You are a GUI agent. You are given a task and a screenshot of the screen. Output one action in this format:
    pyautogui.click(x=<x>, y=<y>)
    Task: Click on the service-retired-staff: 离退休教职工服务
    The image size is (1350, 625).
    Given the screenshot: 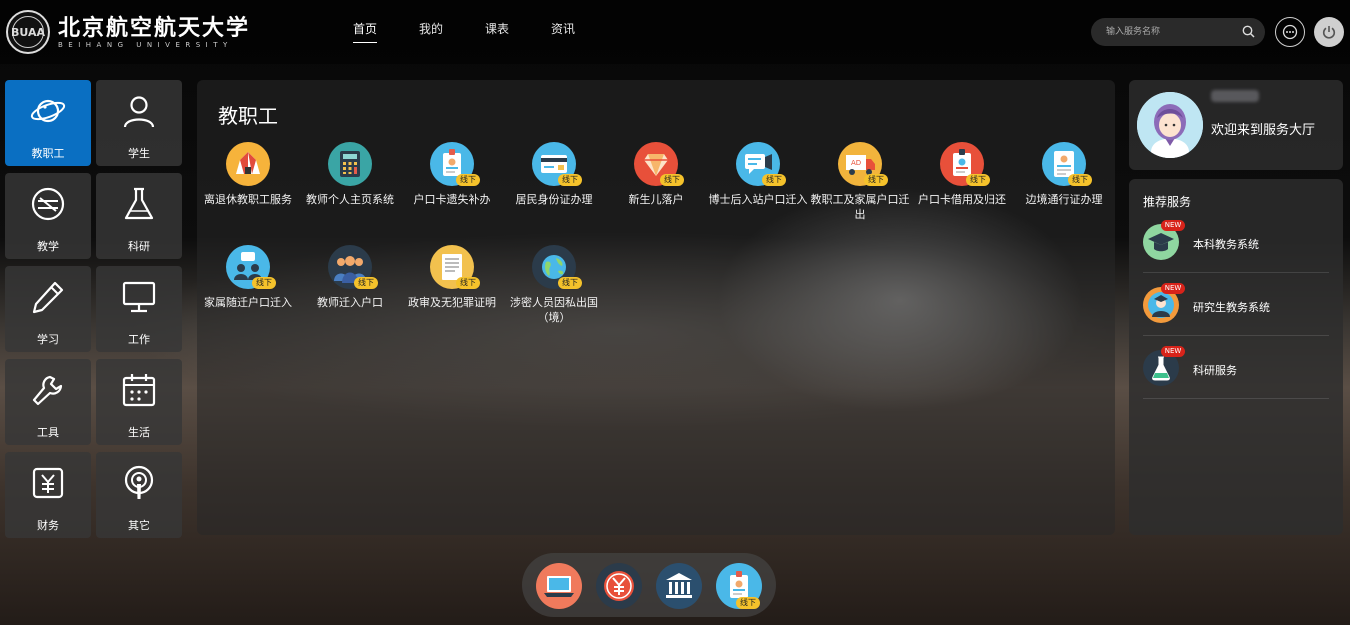 What is the action you would take?
    pyautogui.click(x=248, y=174)
    